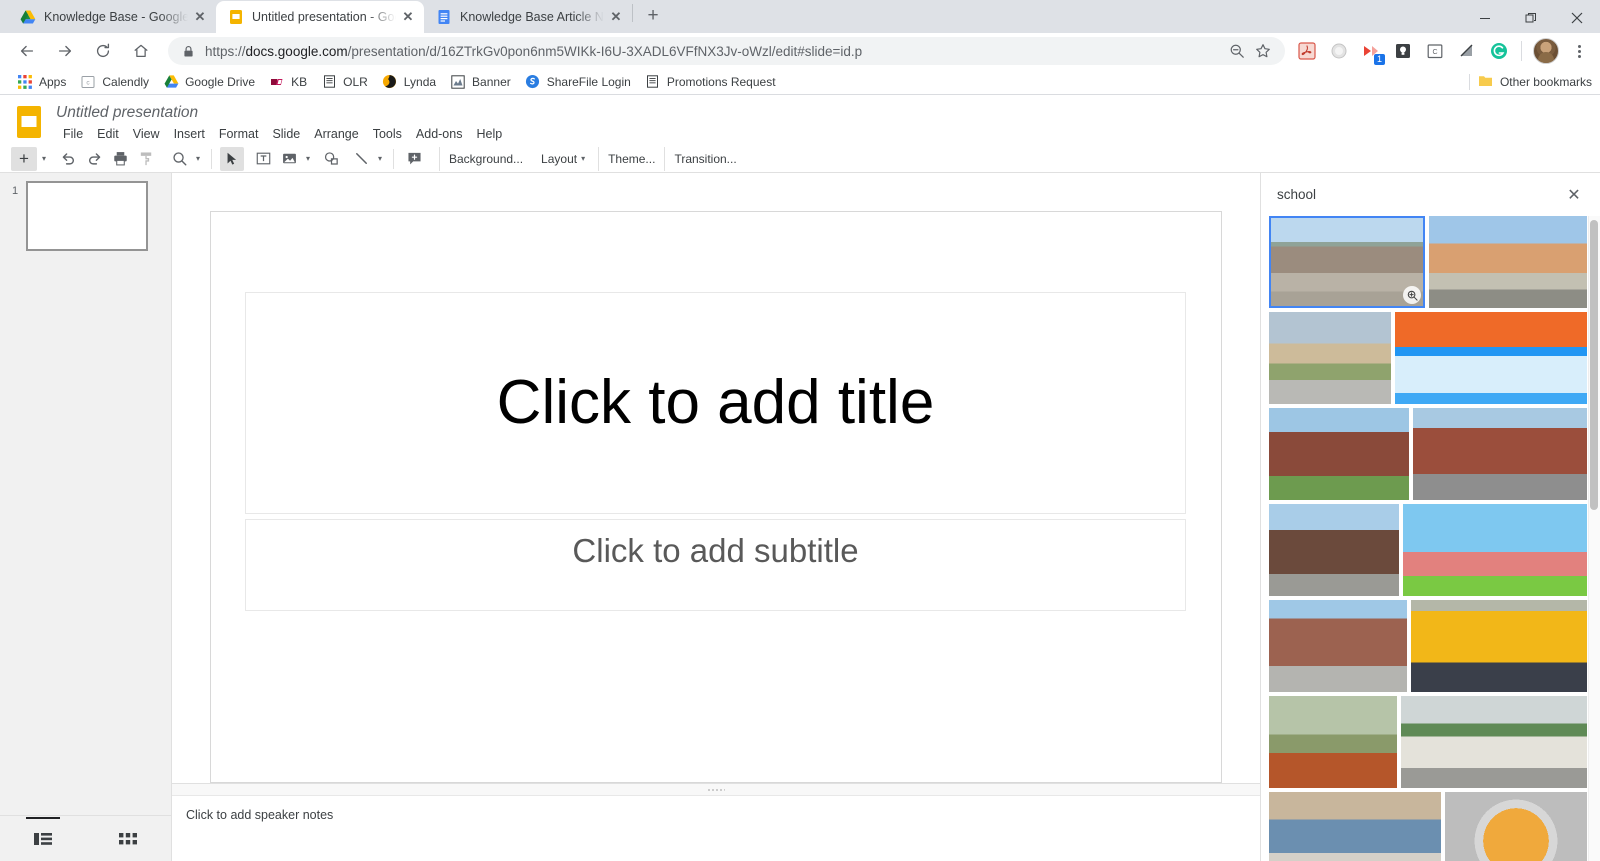 The height and width of the screenshot is (861, 1600). I want to click on bookmark-calendly: c Calendly, so click(114, 82).